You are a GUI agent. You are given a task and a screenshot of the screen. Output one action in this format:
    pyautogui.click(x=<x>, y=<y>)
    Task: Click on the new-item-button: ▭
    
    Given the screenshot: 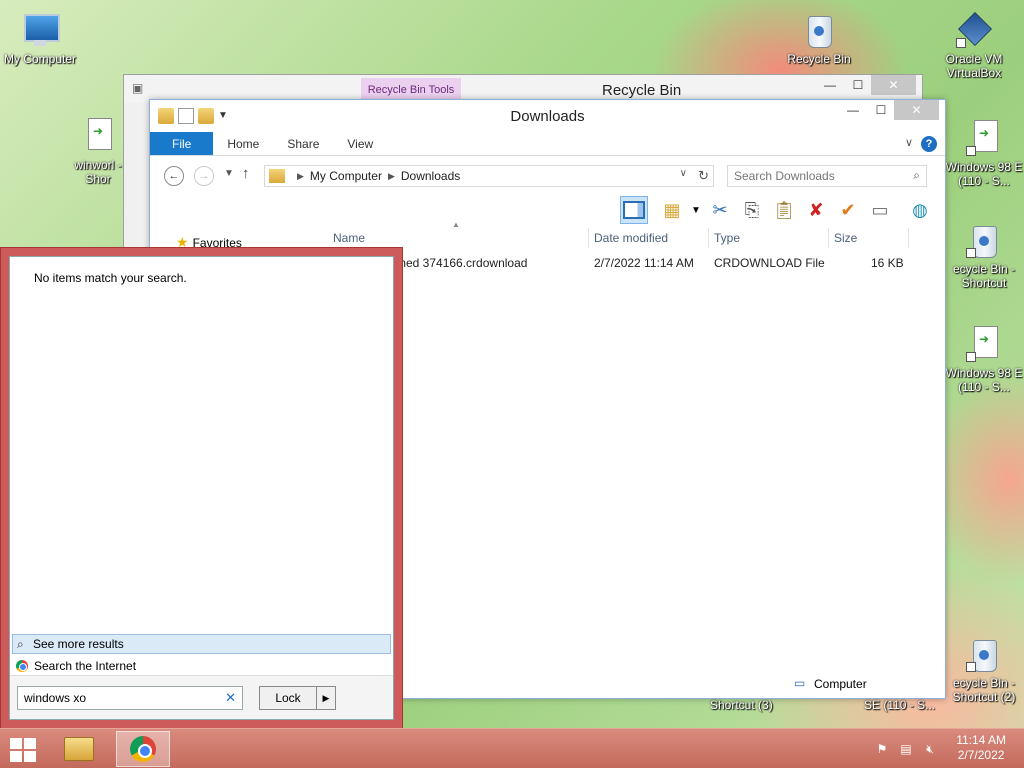 What is the action you would take?
    pyautogui.click(x=880, y=210)
    